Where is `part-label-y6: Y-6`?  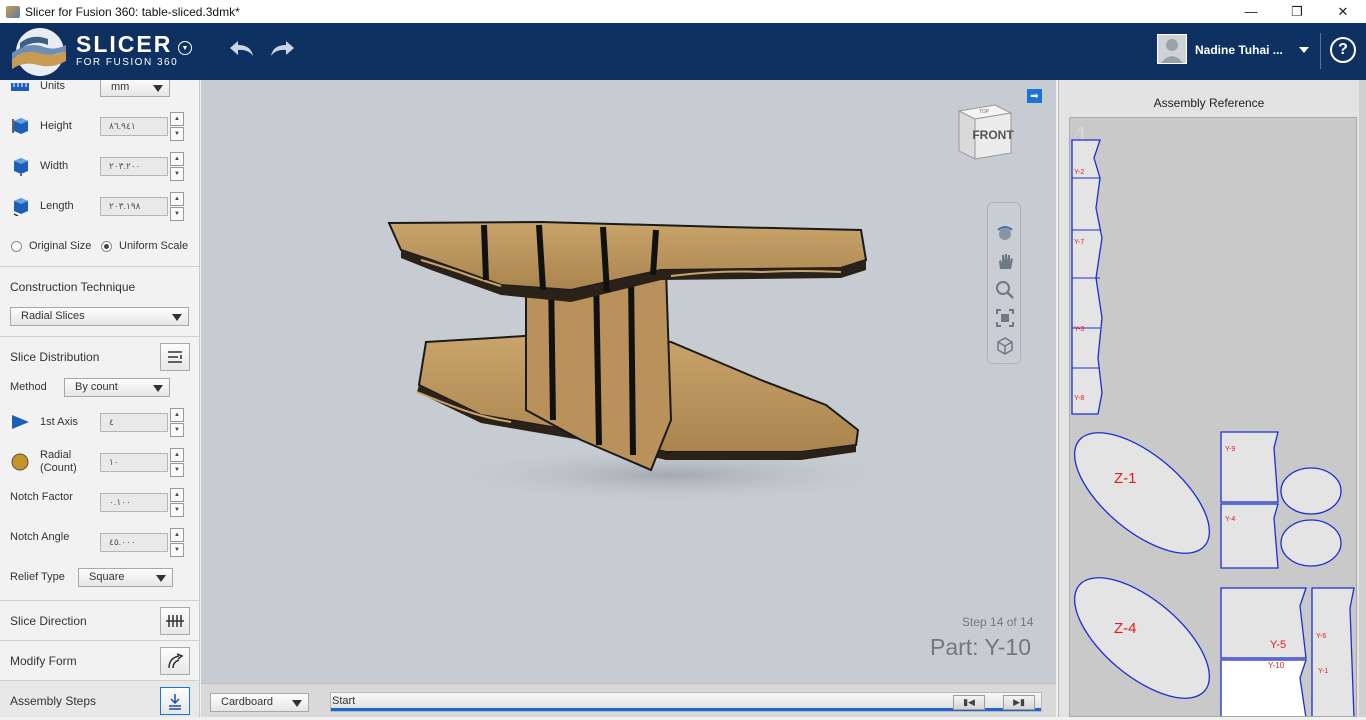
part-label-y6: Y-6 is located at coordinates (1321, 636).